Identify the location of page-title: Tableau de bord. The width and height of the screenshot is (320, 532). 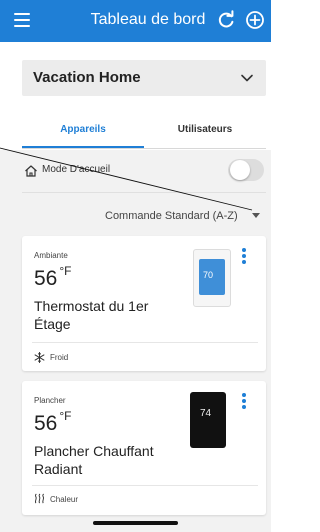
(148, 19).